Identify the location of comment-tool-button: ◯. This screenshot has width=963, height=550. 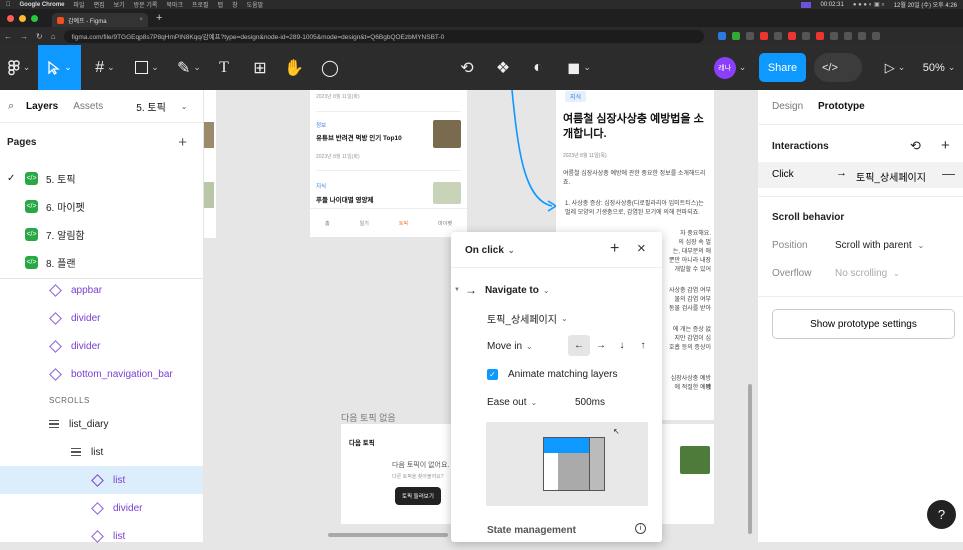
(330, 67).